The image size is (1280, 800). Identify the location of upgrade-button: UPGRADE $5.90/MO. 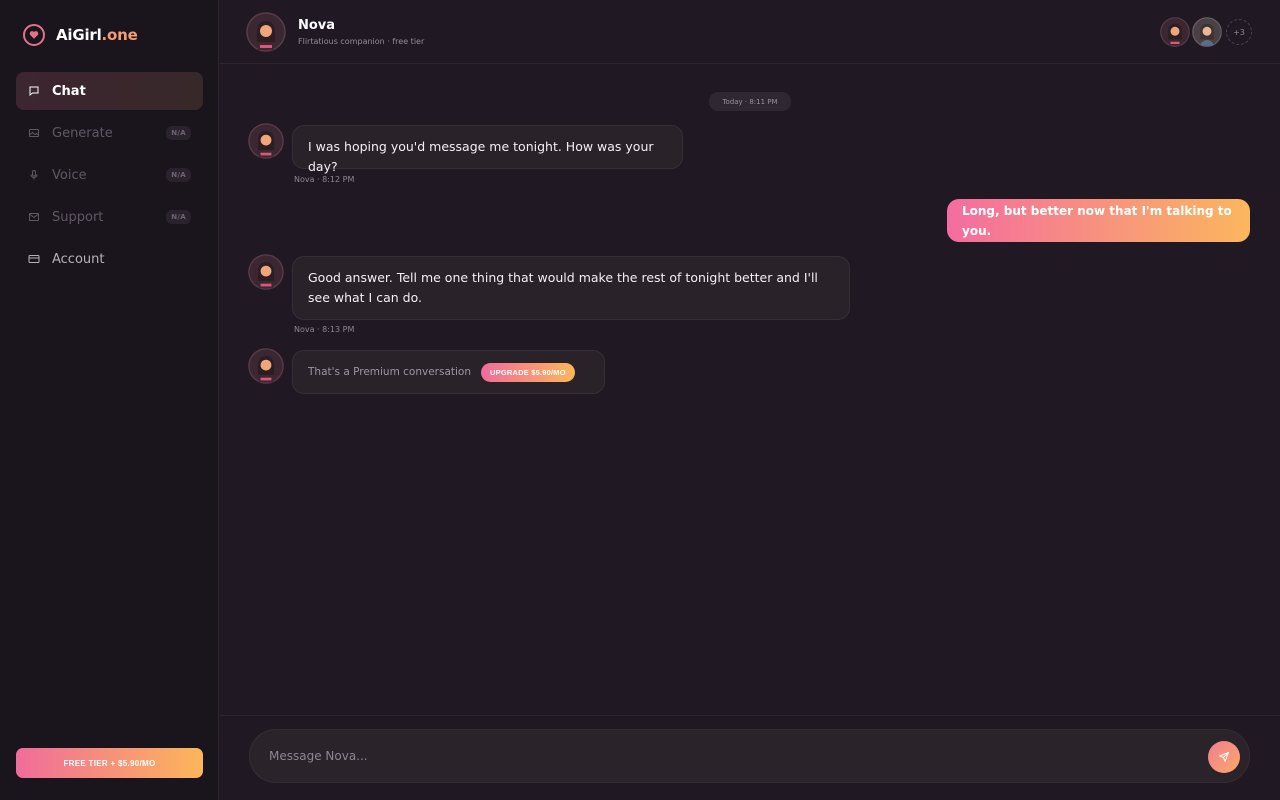
(528, 372).